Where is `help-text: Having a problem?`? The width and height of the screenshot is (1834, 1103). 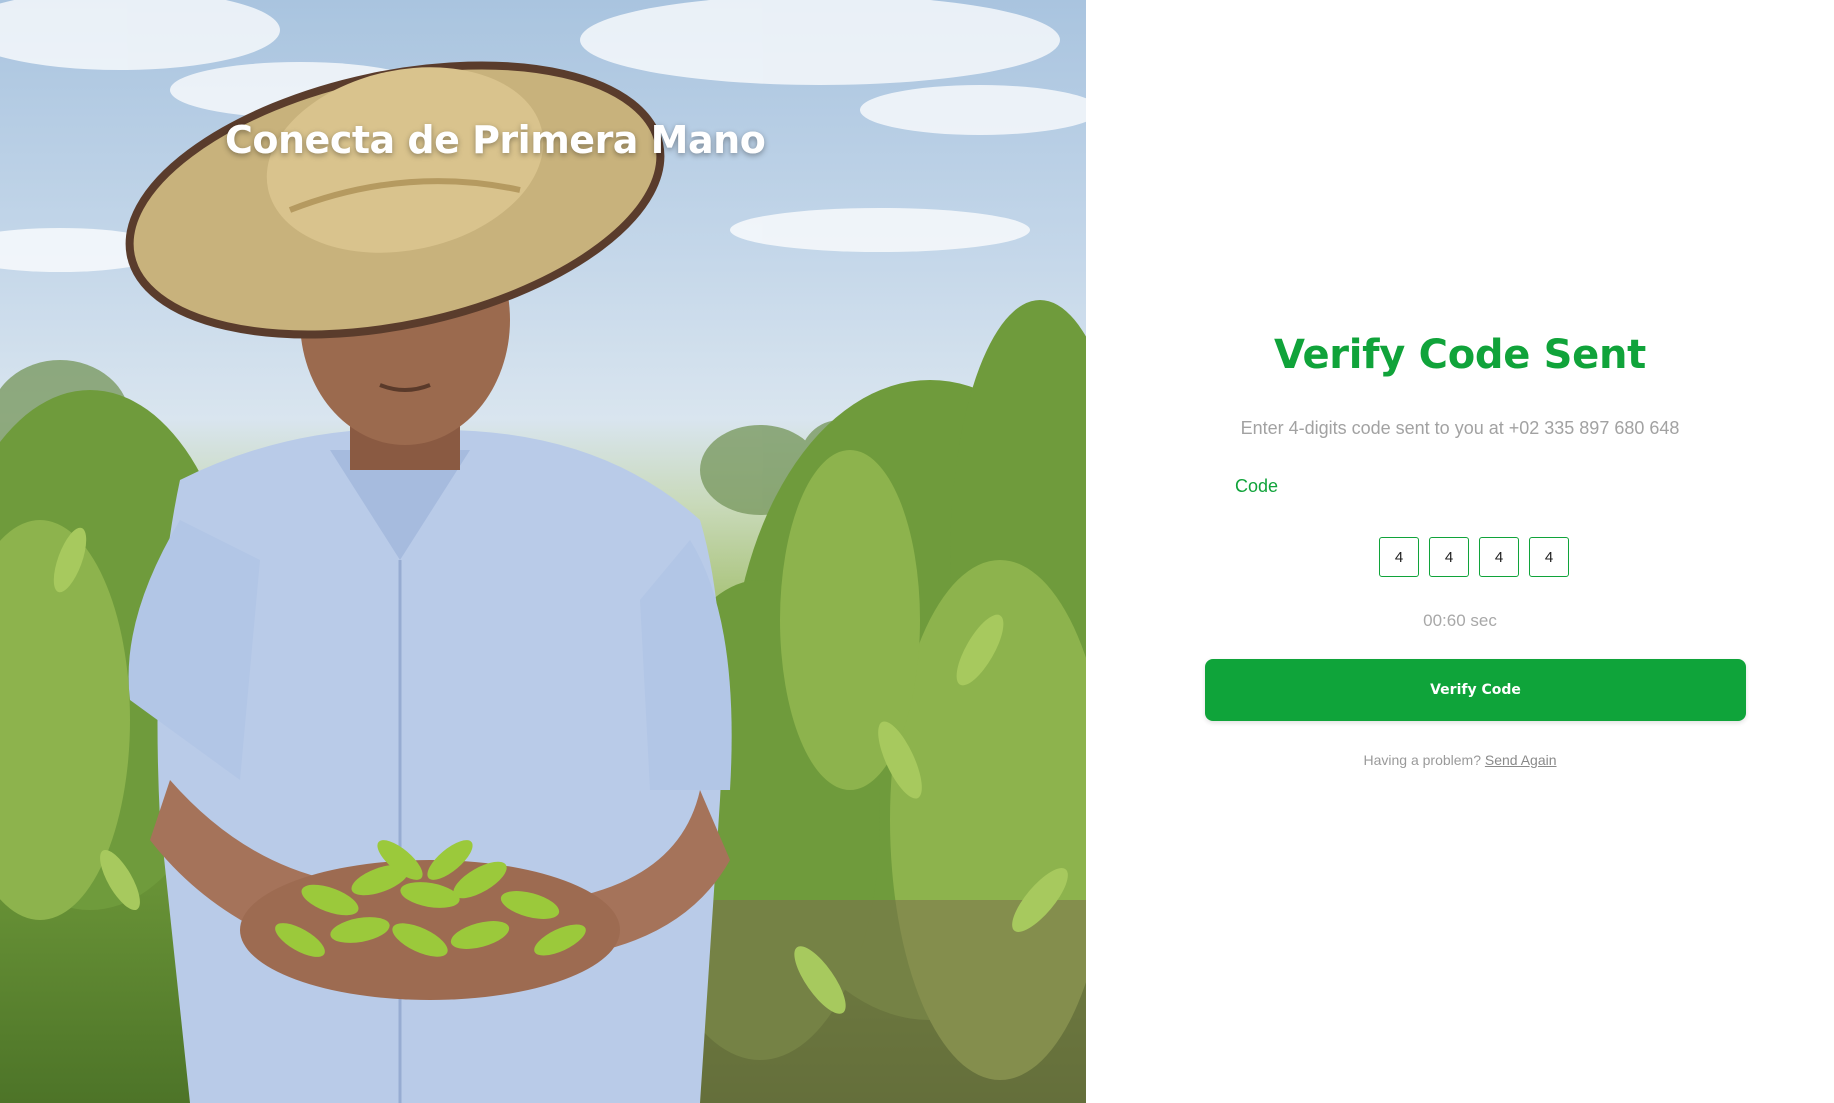
help-text: Having a problem? is located at coordinates (1422, 760).